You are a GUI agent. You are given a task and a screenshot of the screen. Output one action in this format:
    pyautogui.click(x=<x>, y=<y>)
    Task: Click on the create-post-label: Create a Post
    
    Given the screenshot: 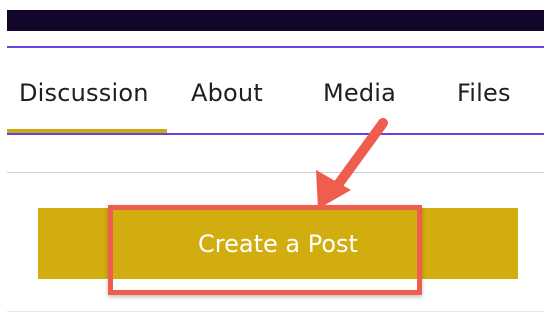 What is the action you would take?
    pyautogui.click(x=278, y=243)
    